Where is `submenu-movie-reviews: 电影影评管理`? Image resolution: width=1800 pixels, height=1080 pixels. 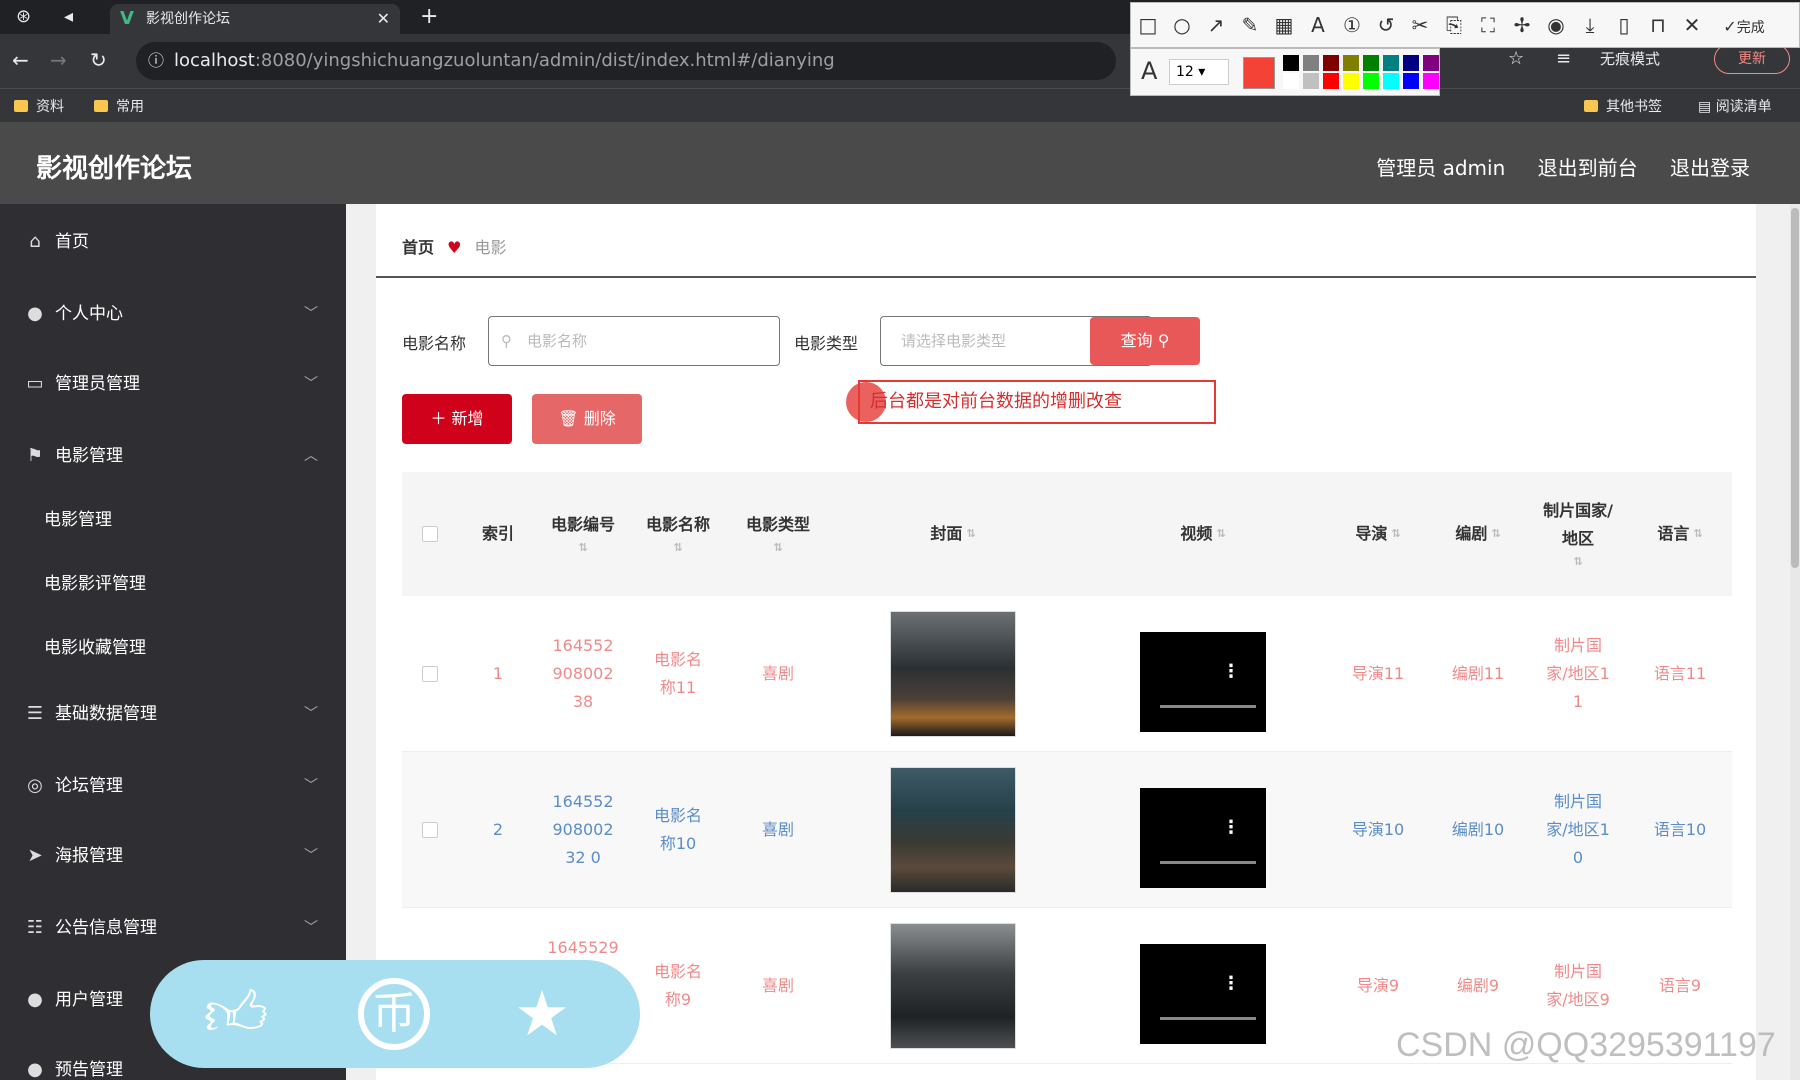
submenu-movie-reviews: 电影影评管理 is located at coordinates (173, 584).